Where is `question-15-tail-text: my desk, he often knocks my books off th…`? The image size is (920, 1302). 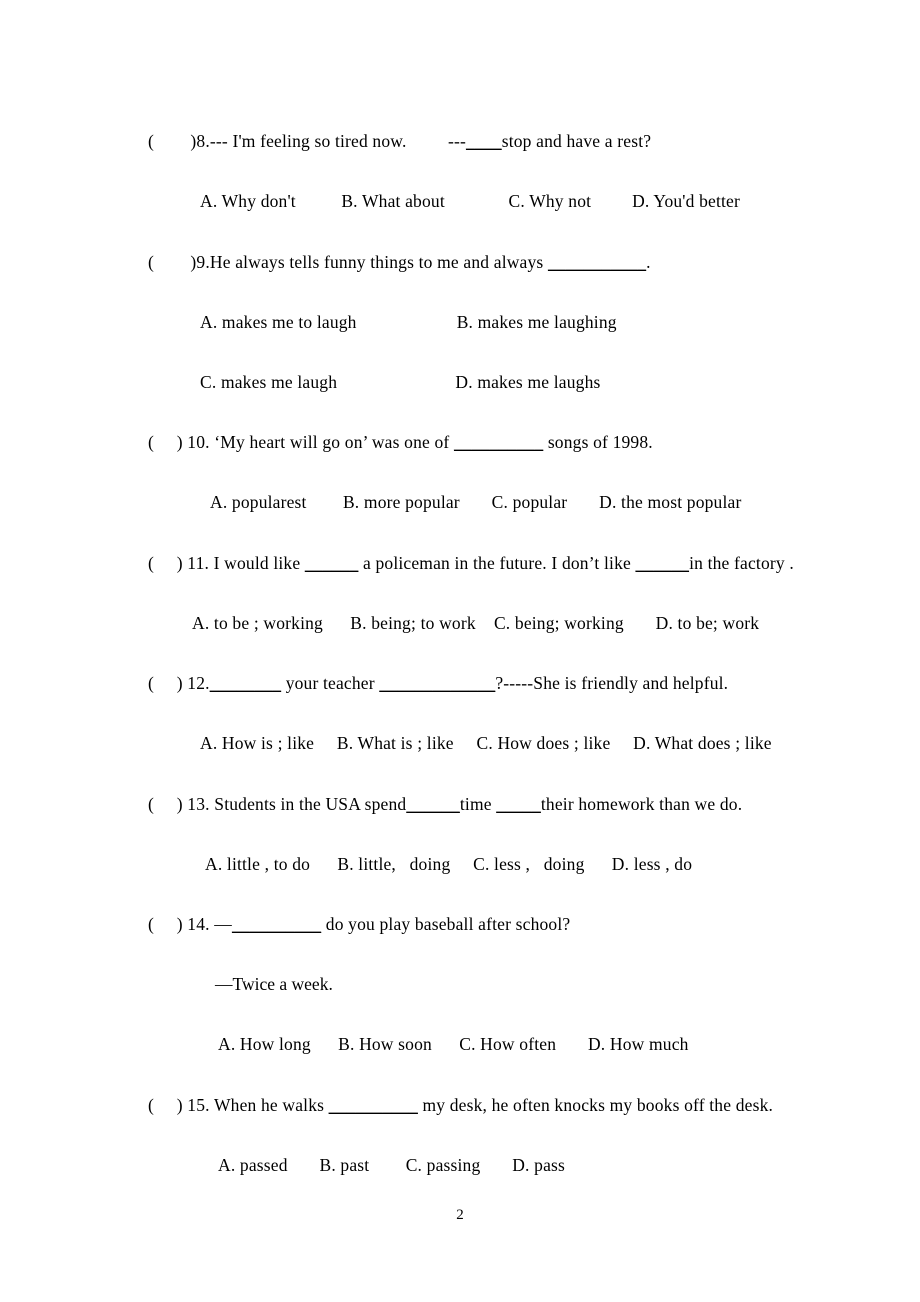
question-15-tail-text: my desk, he often knocks my books off th… is located at coordinates (598, 1105).